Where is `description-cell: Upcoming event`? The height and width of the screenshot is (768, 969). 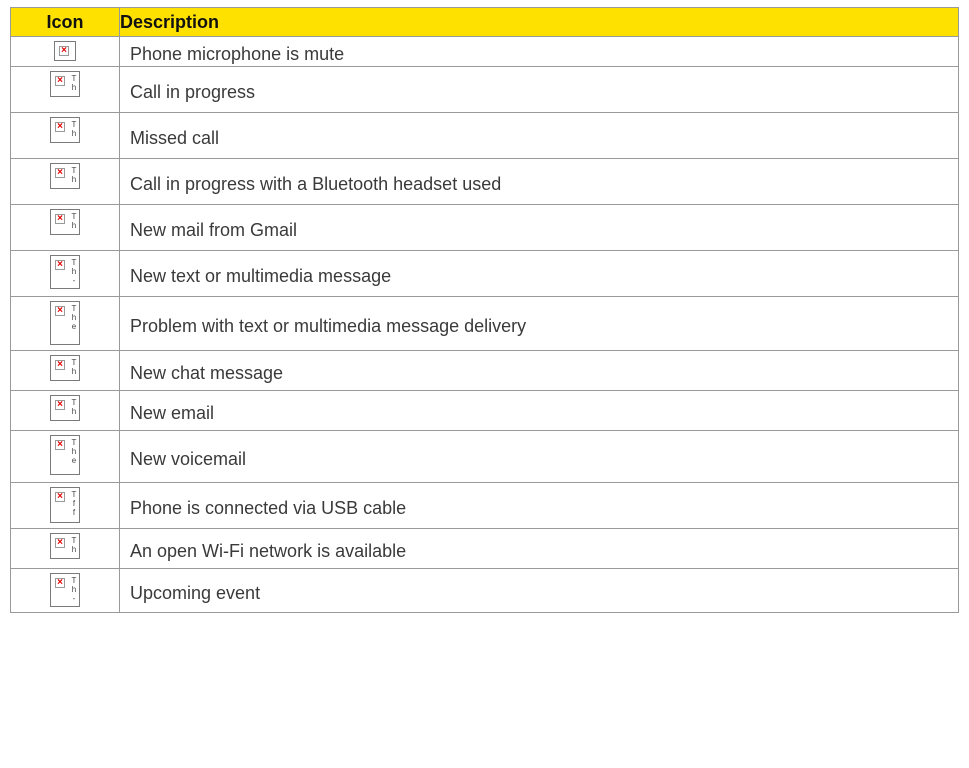
description-cell: Upcoming event is located at coordinates (539, 590).